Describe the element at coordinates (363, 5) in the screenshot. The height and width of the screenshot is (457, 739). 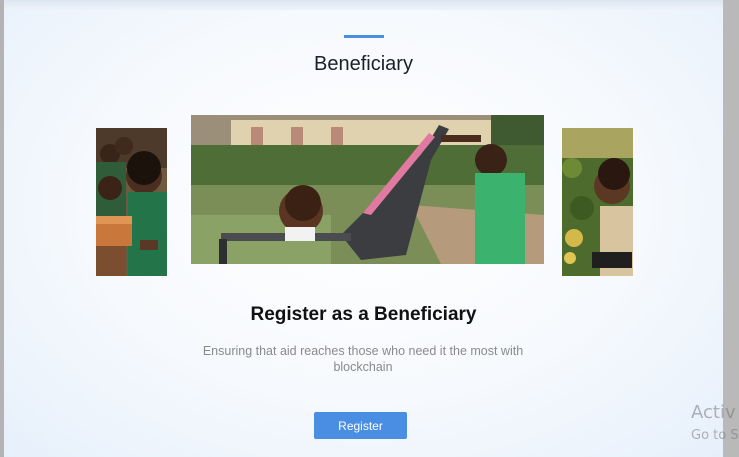
I see `header-strip` at that location.